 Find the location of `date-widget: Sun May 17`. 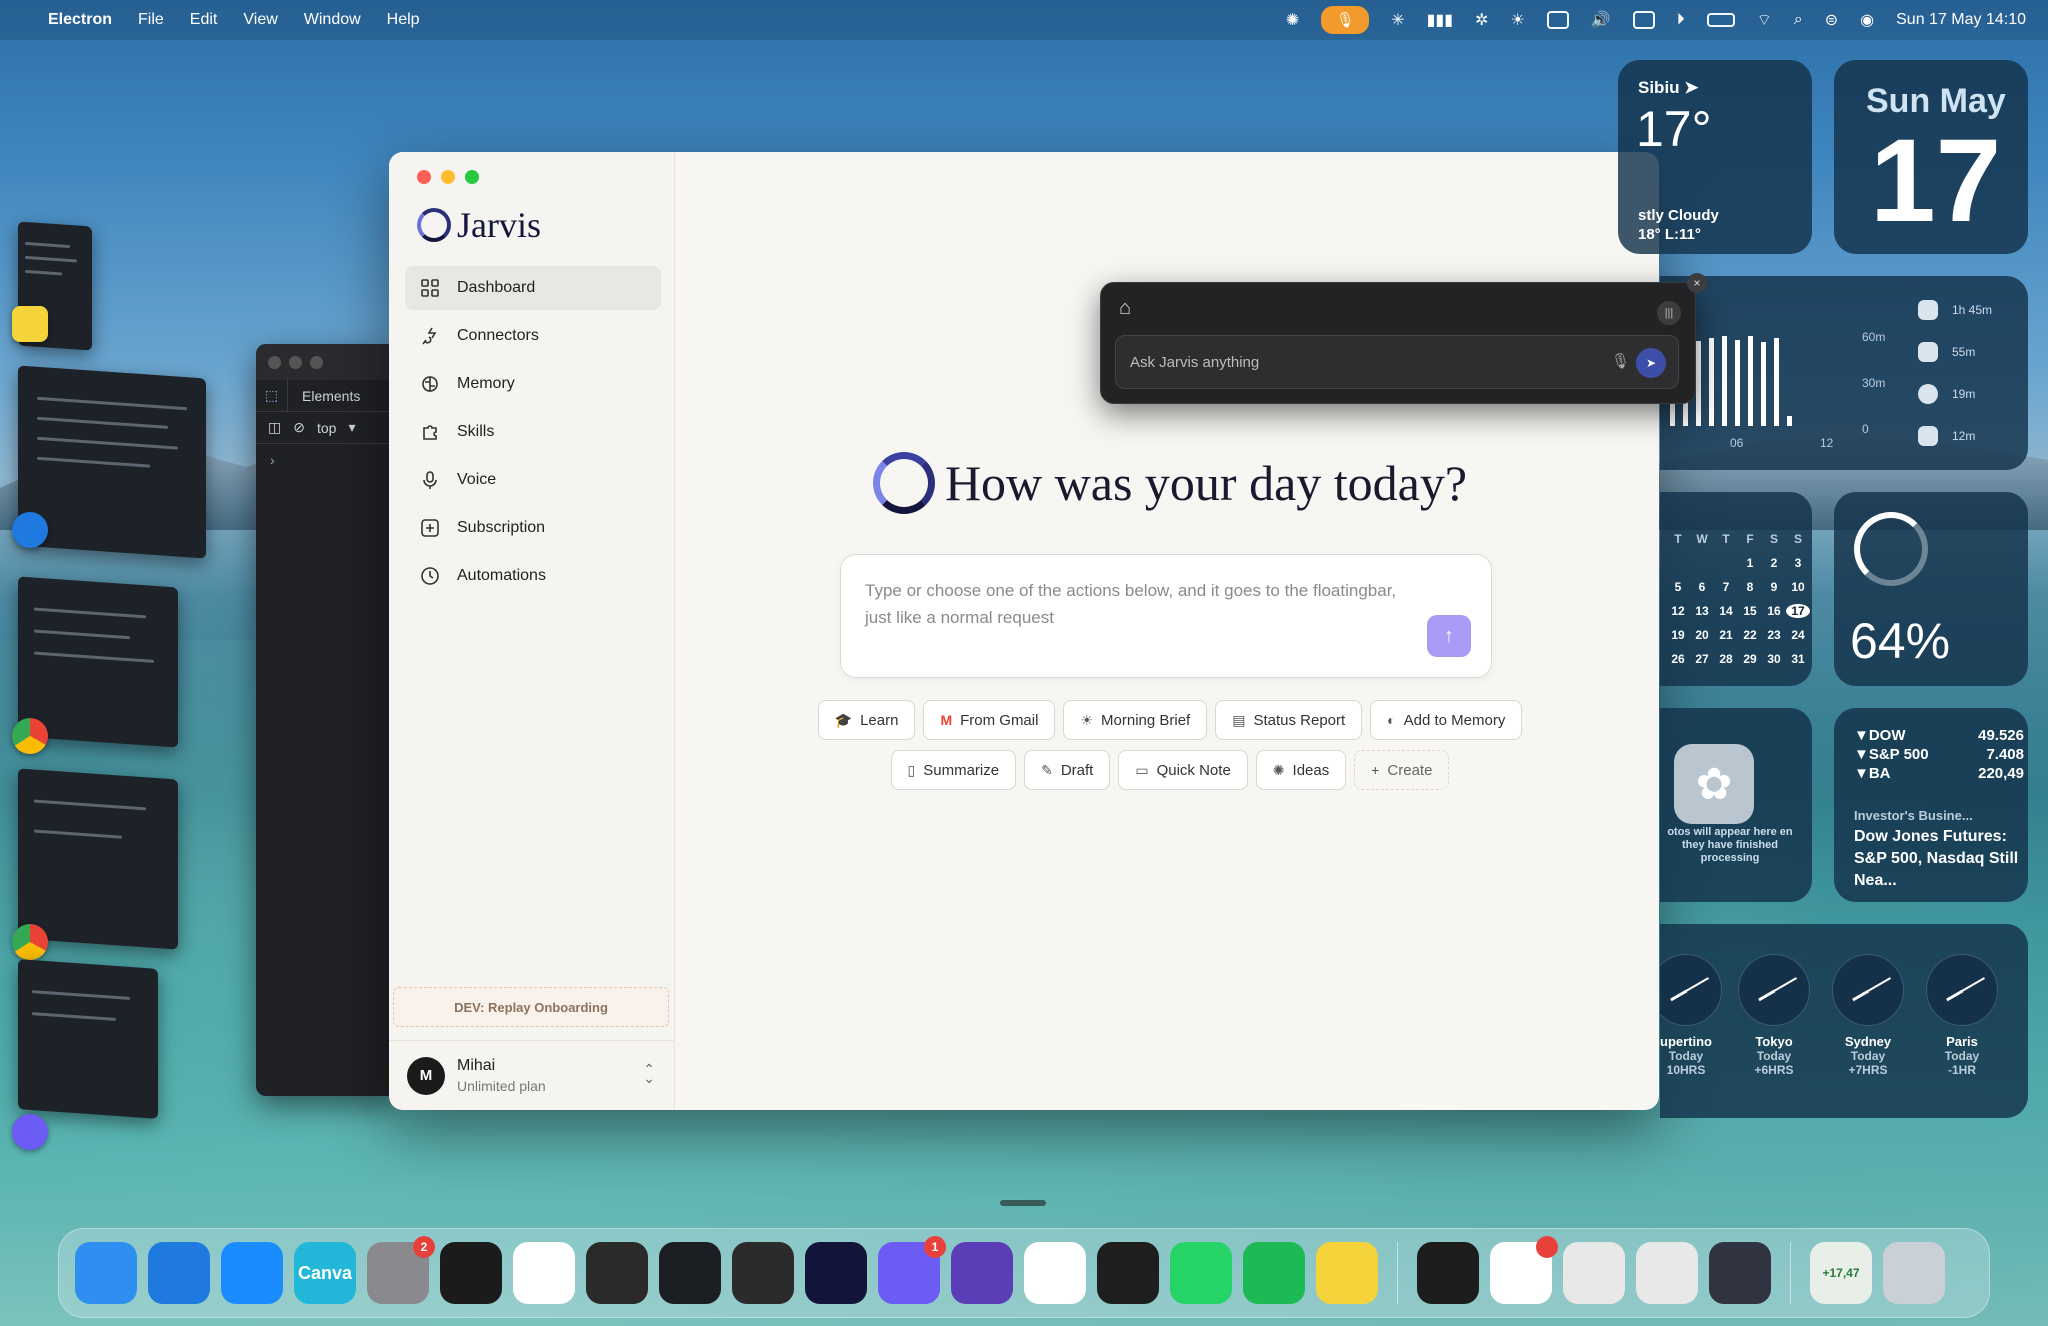

date-widget: Sun May 17 is located at coordinates (1931, 157).